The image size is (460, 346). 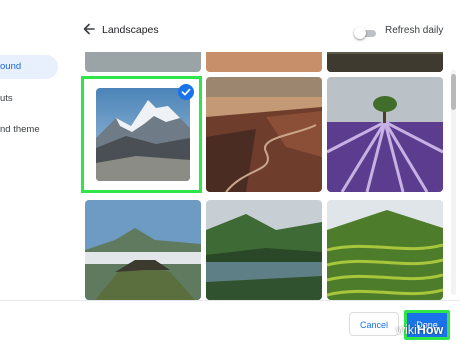 What do you see at coordinates (430, 330) in the screenshot?
I see `watermark-part2: How` at bounding box center [430, 330].